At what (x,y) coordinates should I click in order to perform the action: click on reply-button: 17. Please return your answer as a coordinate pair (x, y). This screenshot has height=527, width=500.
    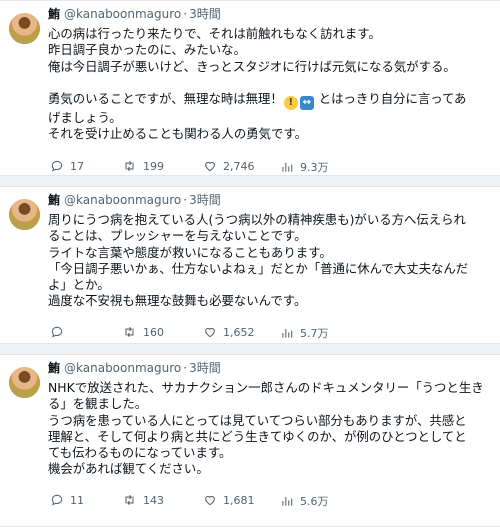
    Looking at the image, I should click on (67, 166).